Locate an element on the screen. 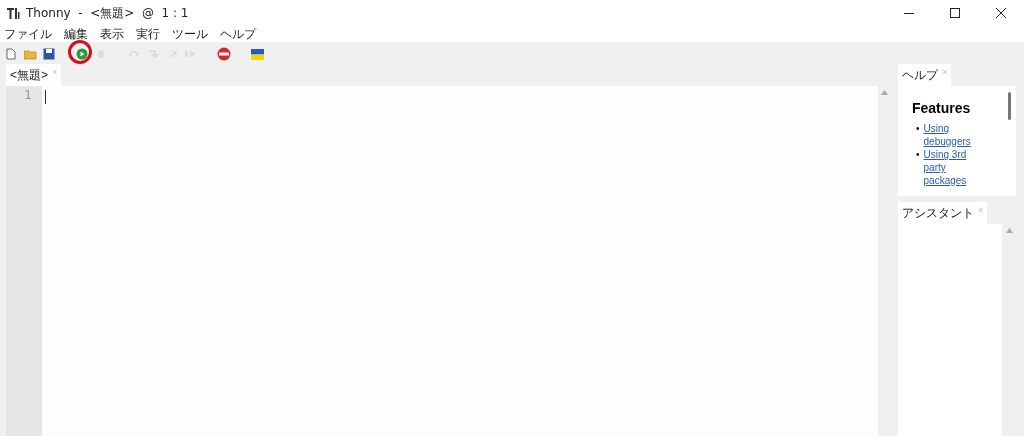 This screenshot has height=436, width=1024. line-number: 1 is located at coordinates (27, 95).